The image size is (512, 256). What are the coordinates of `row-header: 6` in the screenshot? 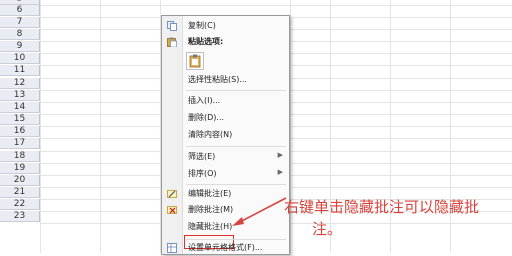 It's located at (20, 10).